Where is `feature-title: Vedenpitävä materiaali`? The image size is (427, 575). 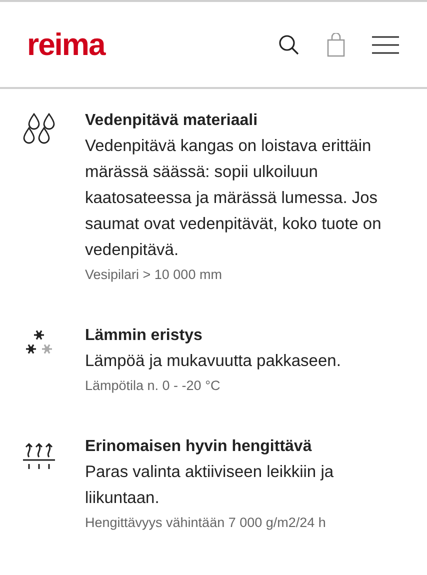
feature-title: Vedenpitävä materiaali is located at coordinates (172, 121).